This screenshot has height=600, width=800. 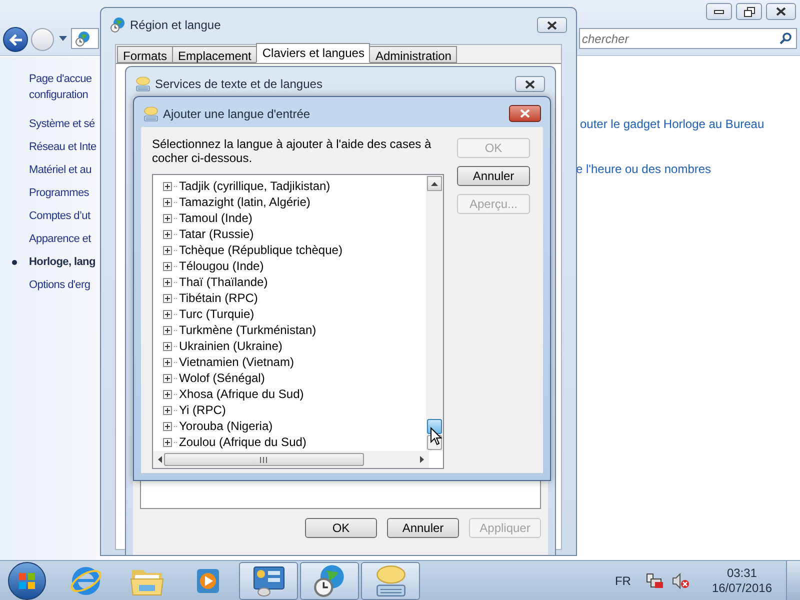 I want to click on sidebar-item: Apparence et, so click(x=60, y=239).